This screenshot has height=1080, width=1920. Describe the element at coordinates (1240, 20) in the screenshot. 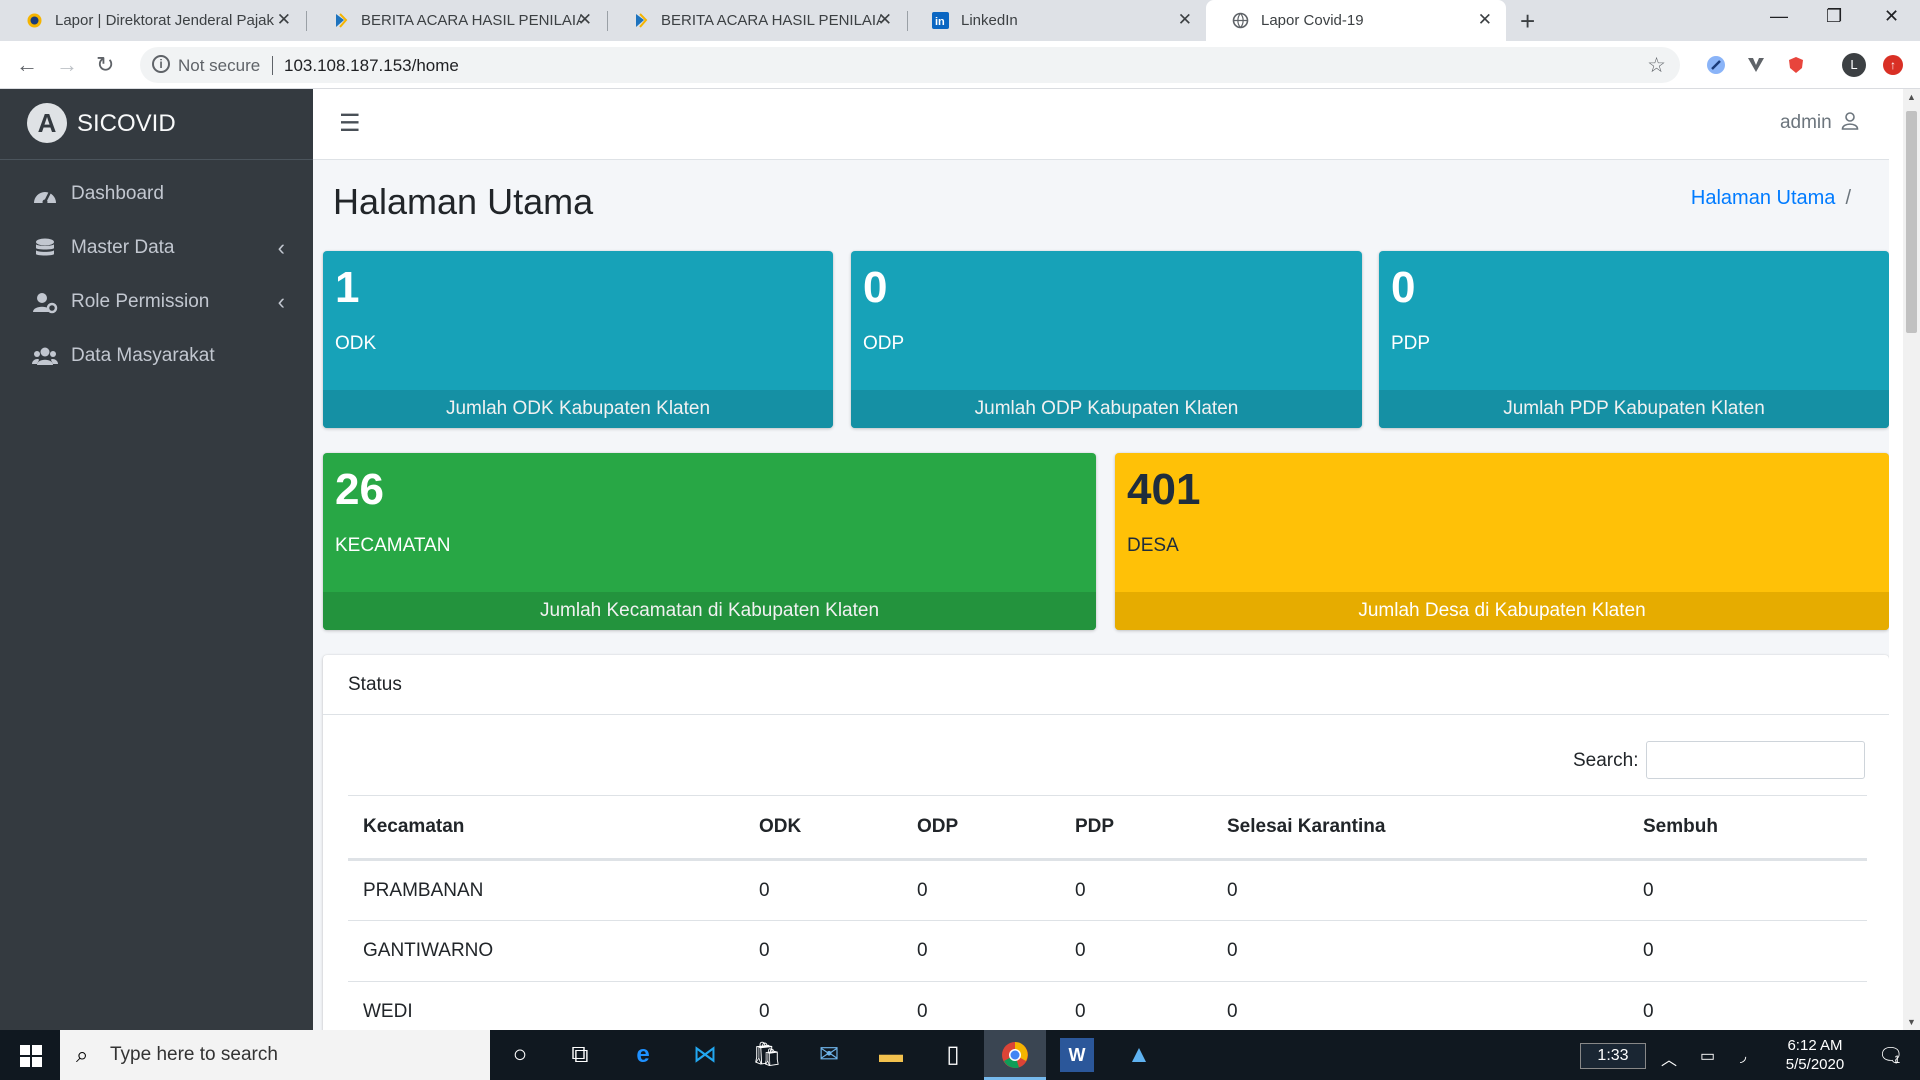

I see `globe-favicon-icon` at that location.